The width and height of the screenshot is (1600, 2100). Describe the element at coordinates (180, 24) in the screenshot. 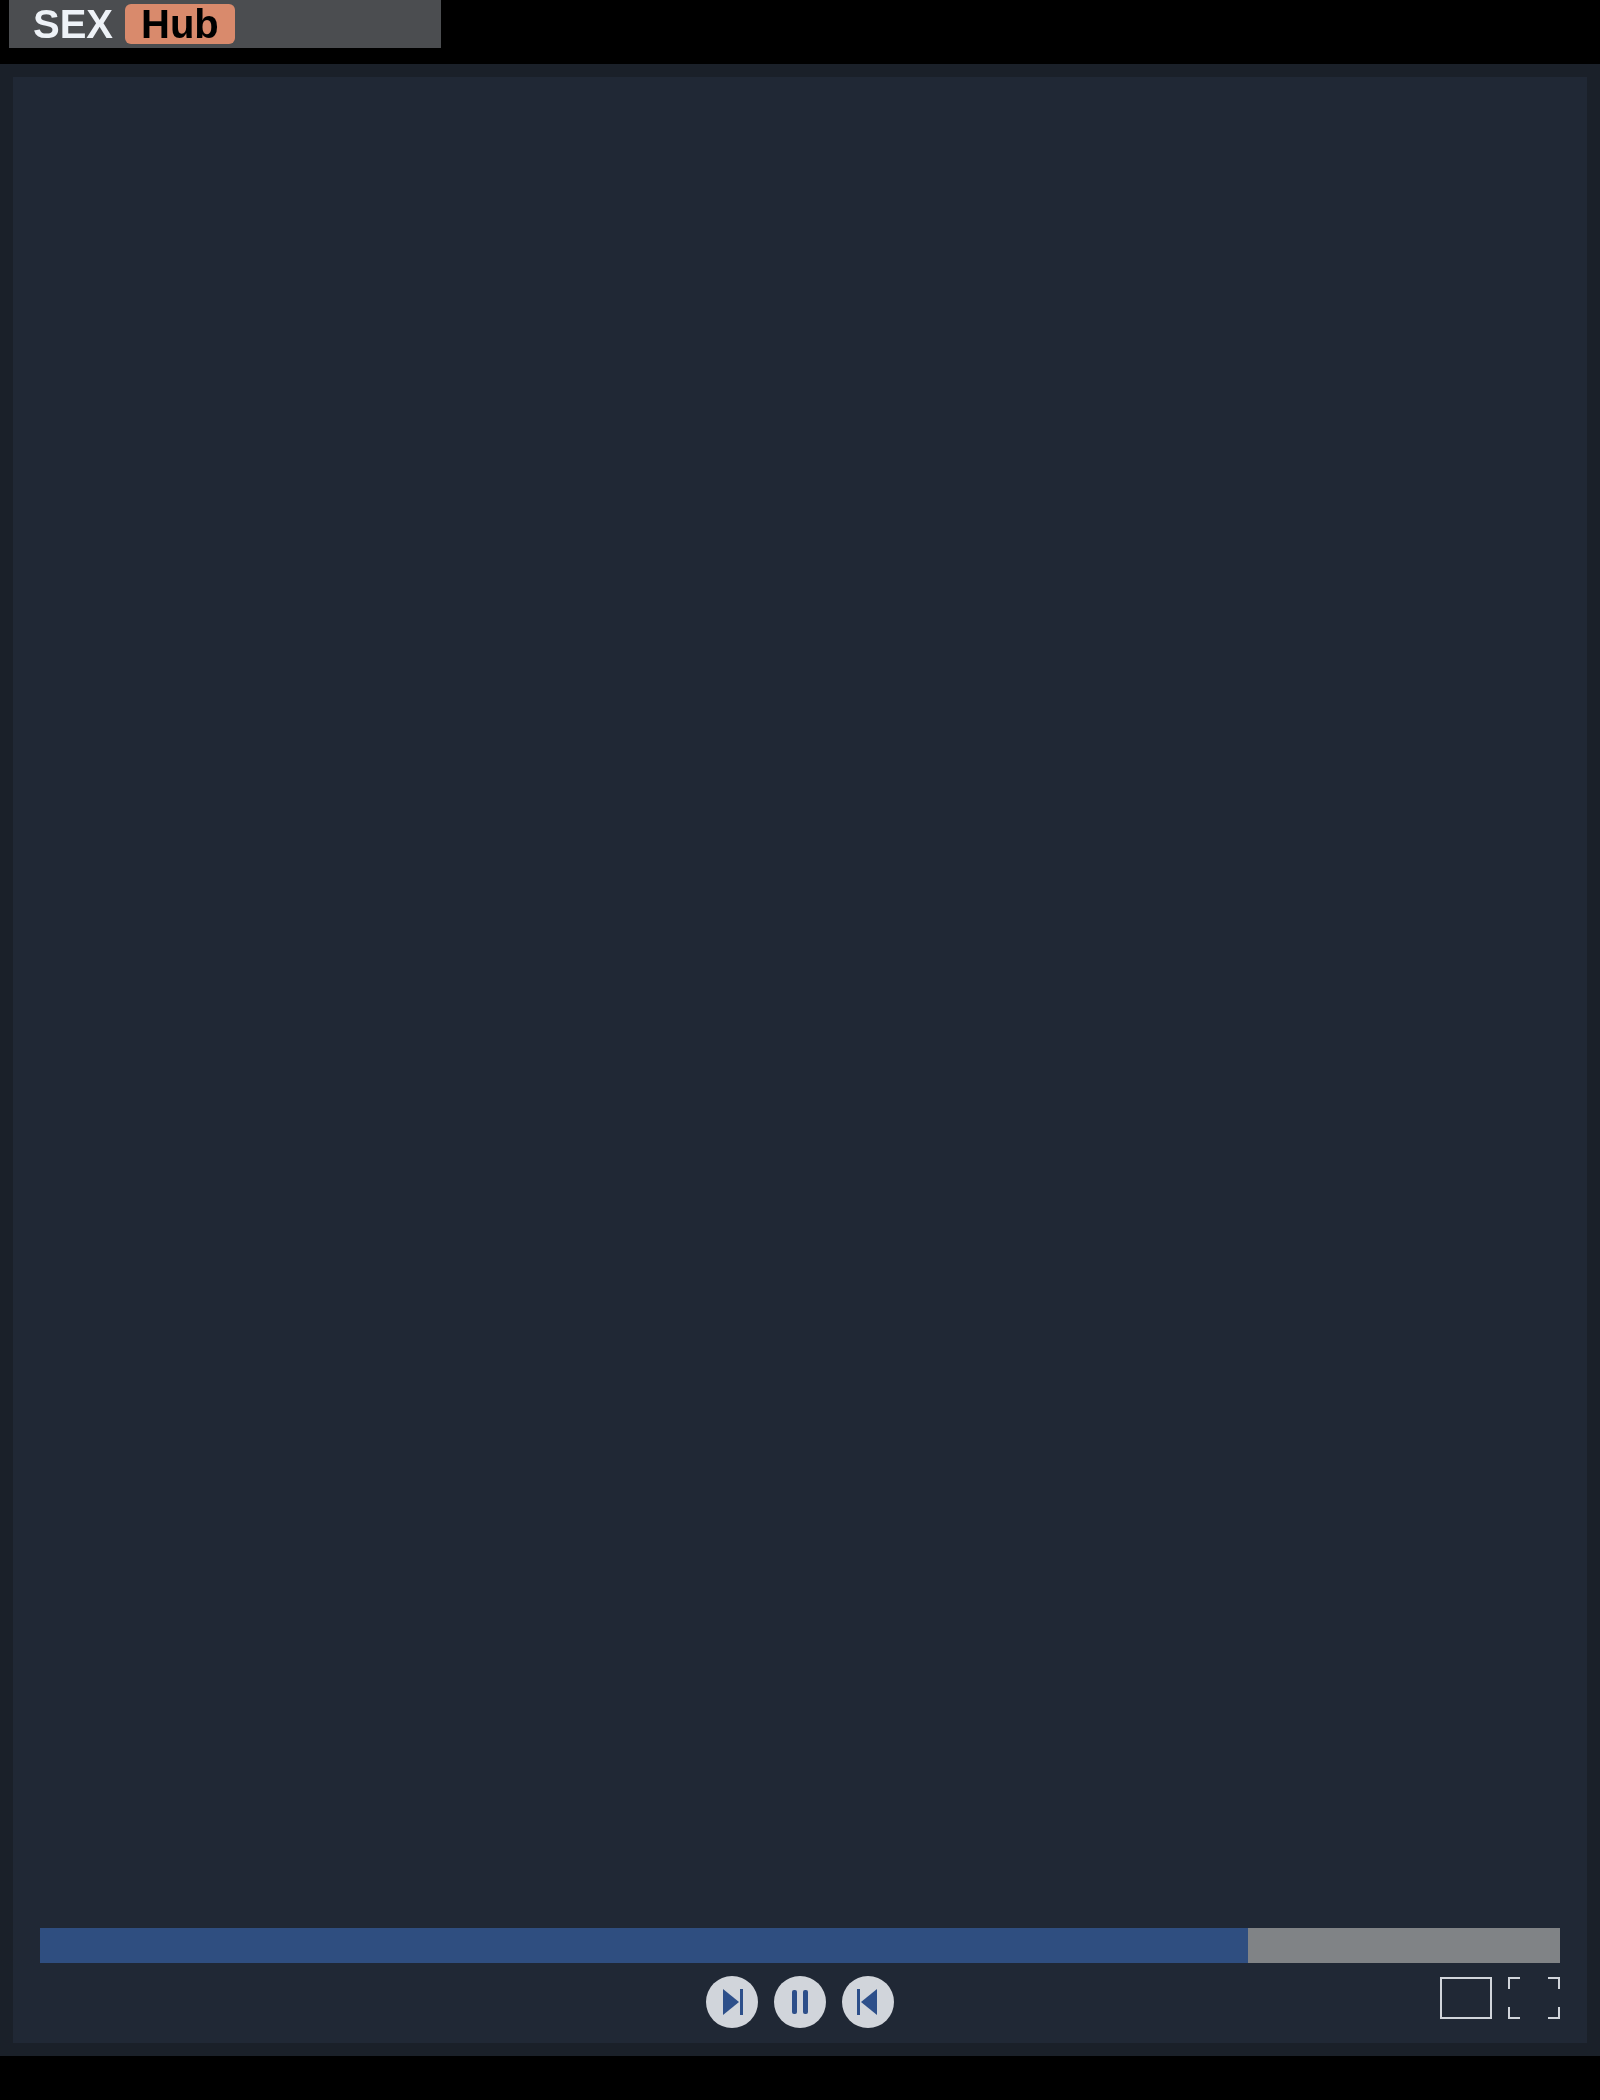

I see `logo-badge: Hub` at that location.